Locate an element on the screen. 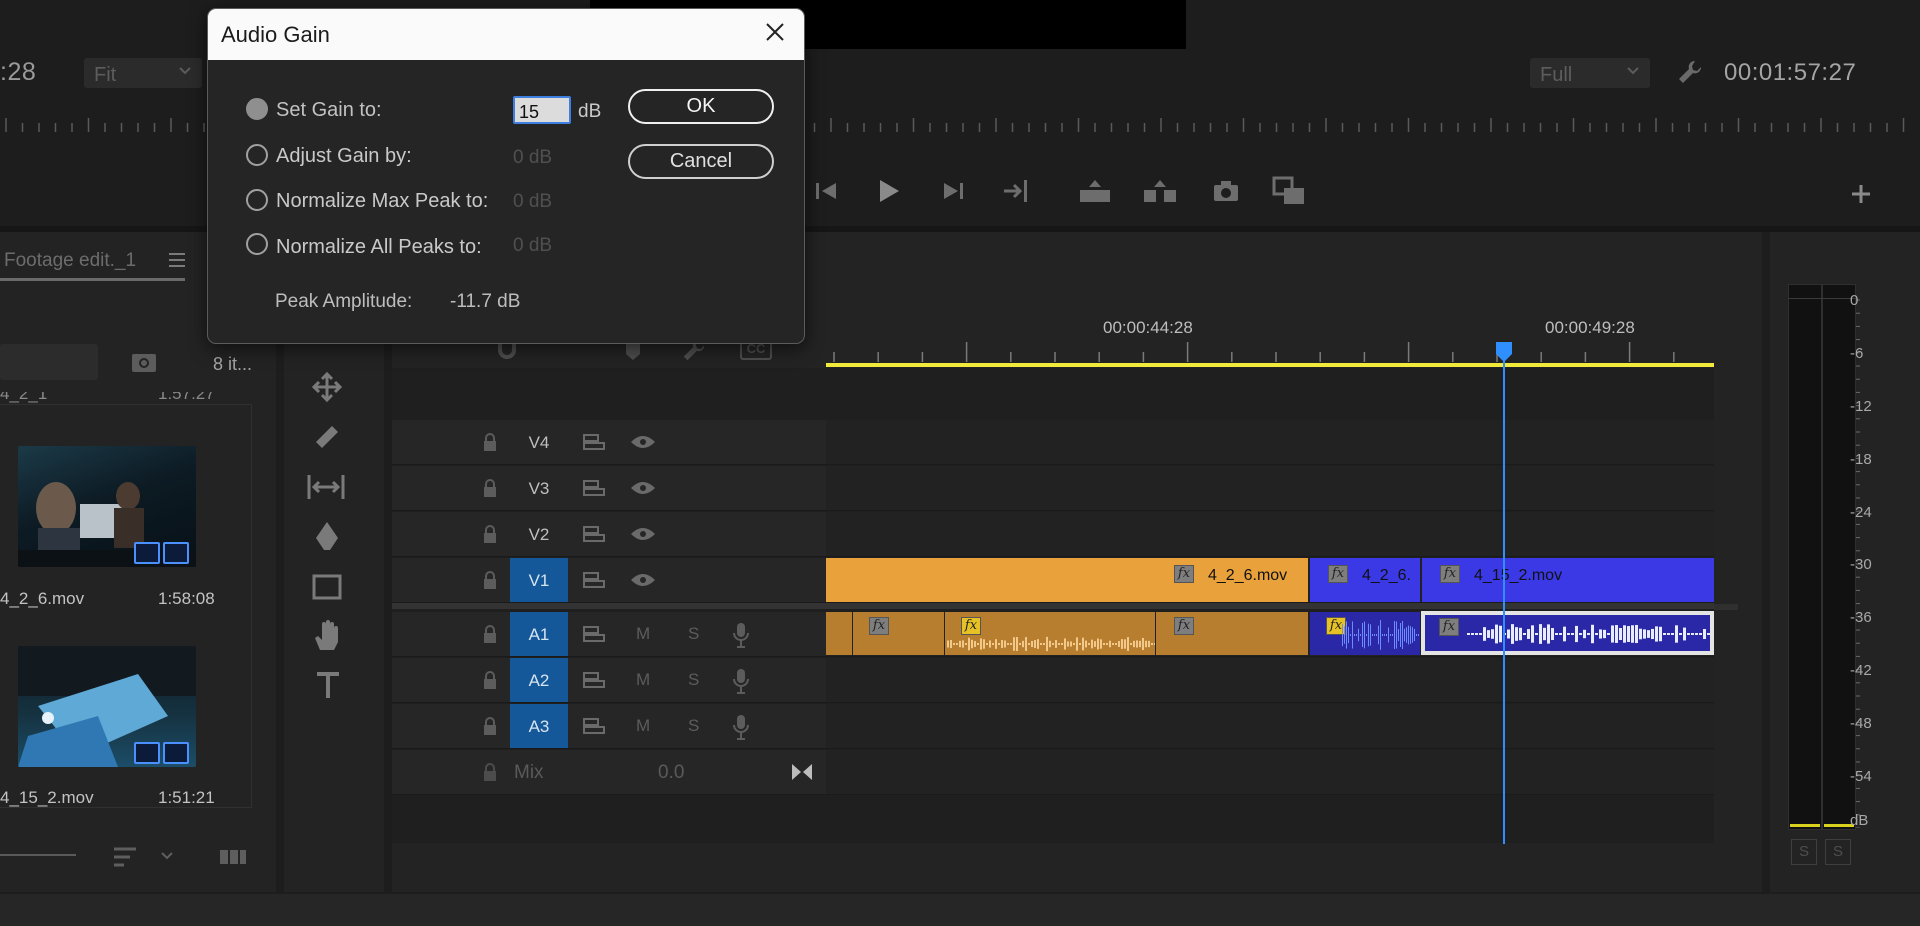 This screenshot has width=1920, height=926. normalize-all-peaks-label: Normalize All Peaks to: is located at coordinates (379, 247).